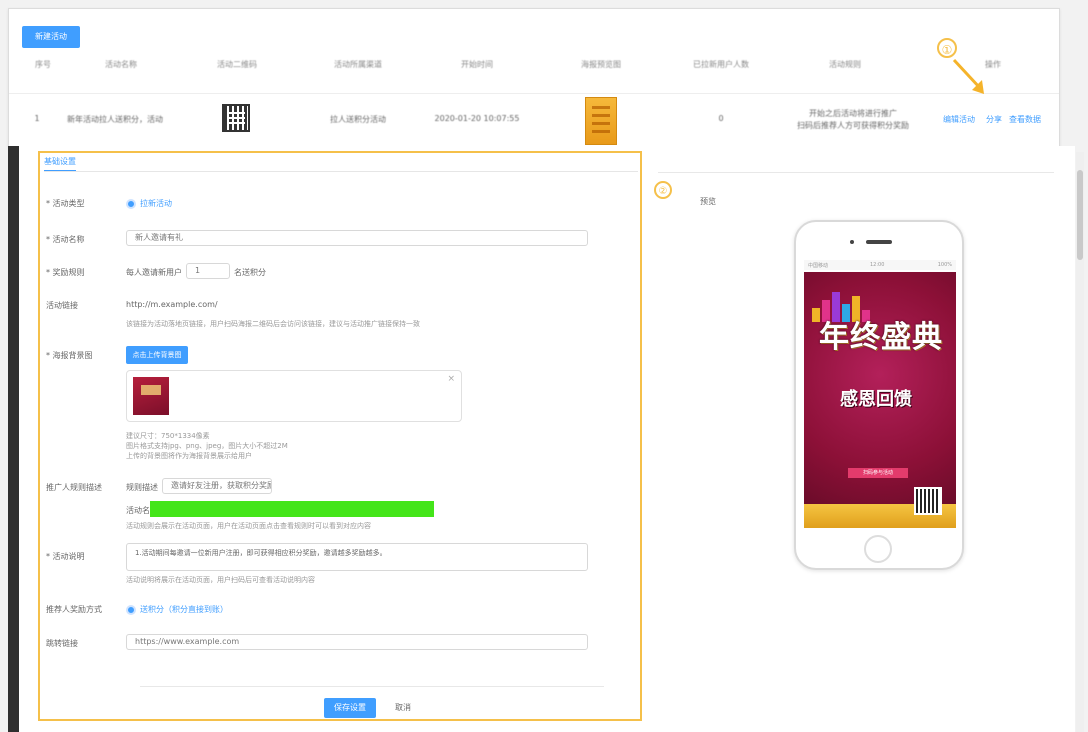 The width and height of the screenshot is (1088, 732). I want to click on battery-text: 100%, so click(944, 265).